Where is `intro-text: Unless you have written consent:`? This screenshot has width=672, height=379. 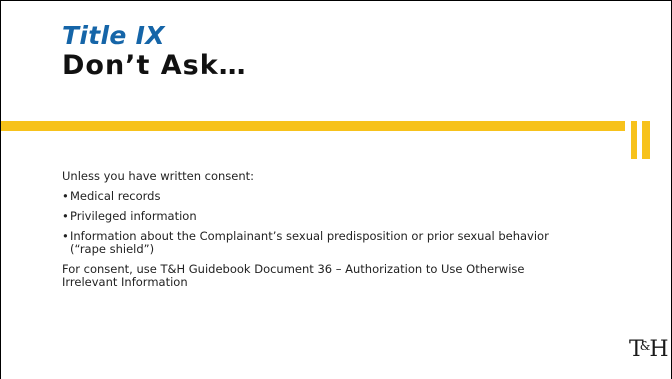
intro-text: Unless you have written consent: is located at coordinates (158, 176).